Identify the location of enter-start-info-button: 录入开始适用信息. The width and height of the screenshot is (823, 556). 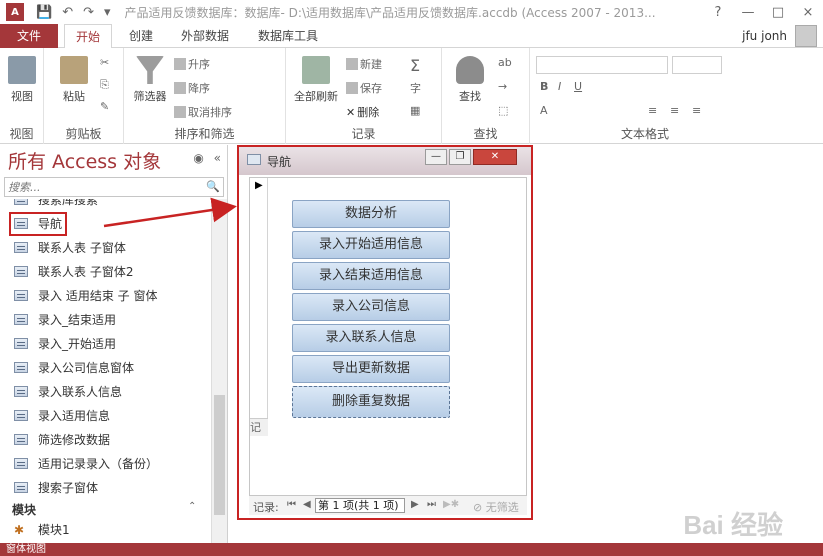
(371, 245).